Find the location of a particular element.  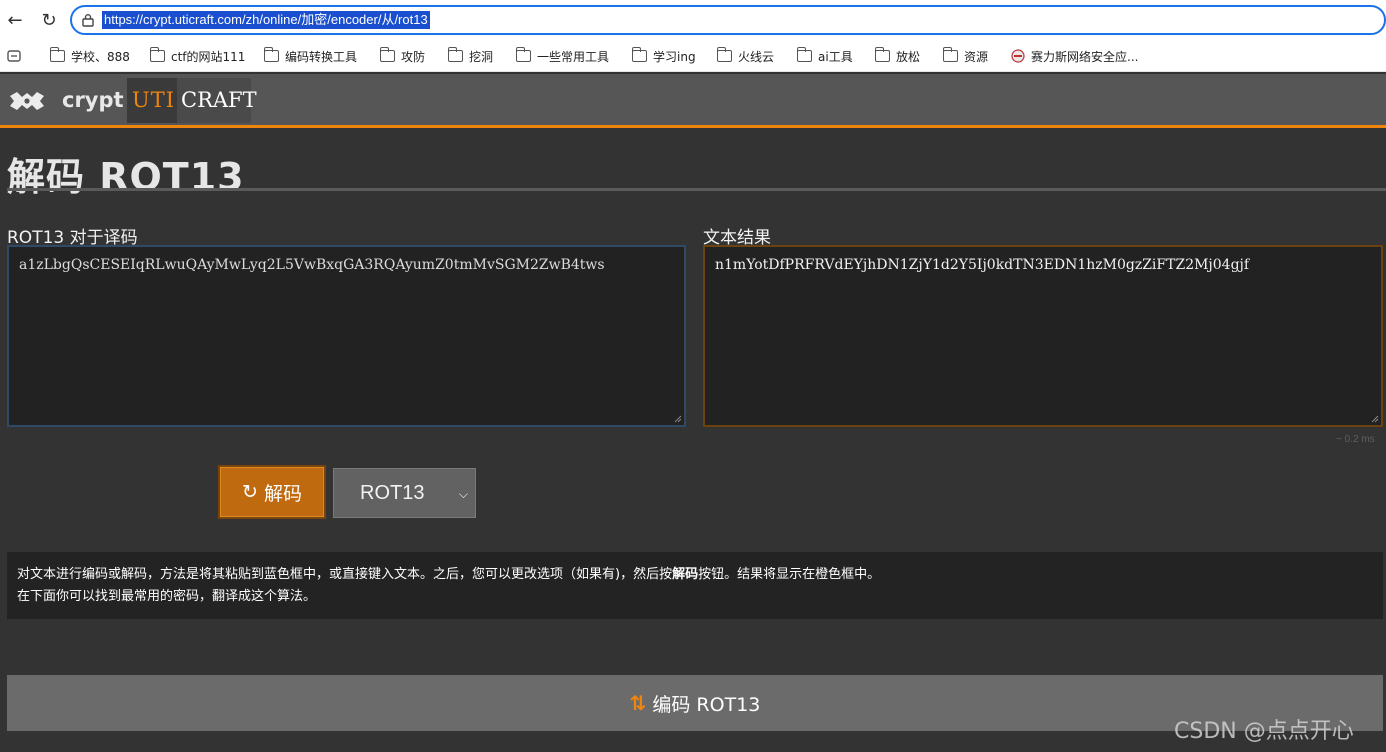

encode-bar-label: 编码 ROT13 is located at coordinates (706, 704).